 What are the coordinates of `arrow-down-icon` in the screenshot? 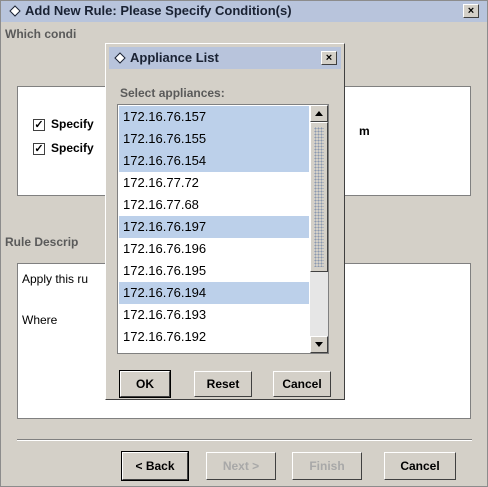 It's located at (319, 344).